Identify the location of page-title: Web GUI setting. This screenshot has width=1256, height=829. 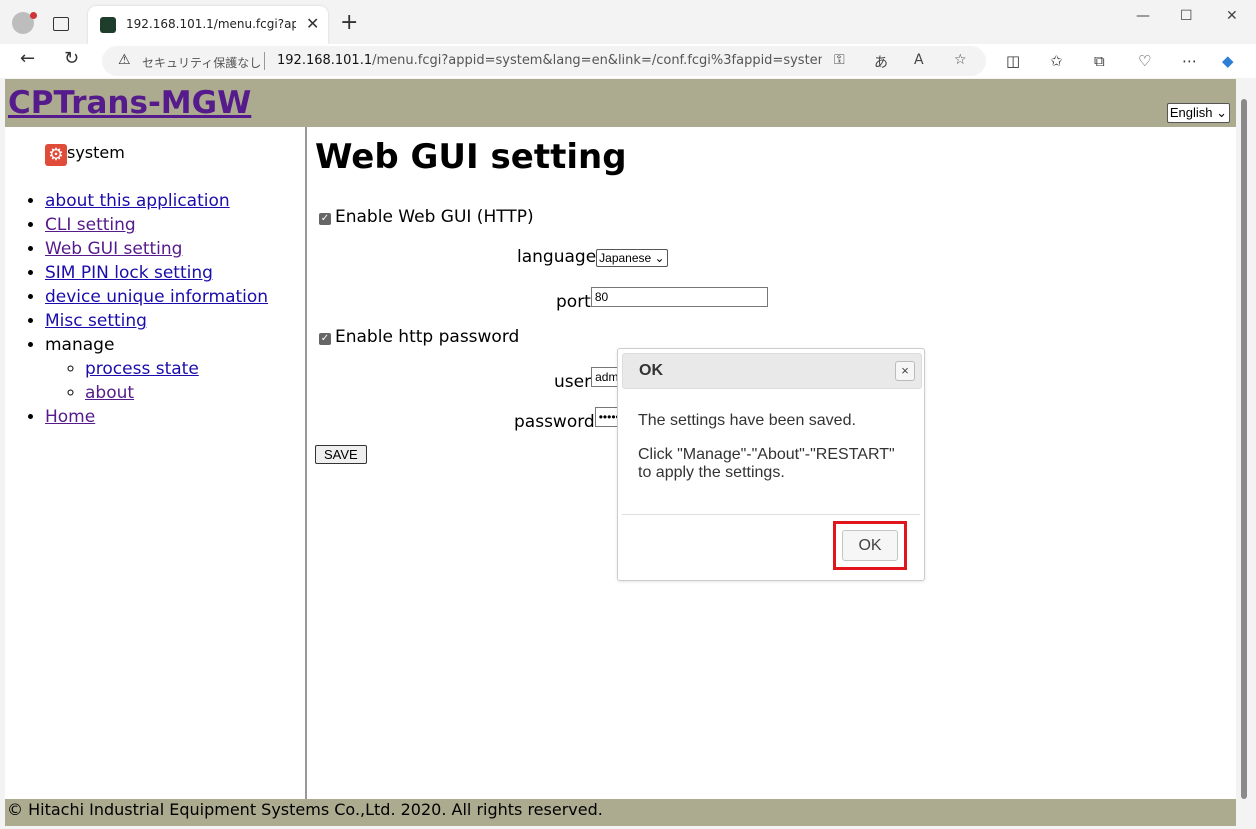
(471, 157).